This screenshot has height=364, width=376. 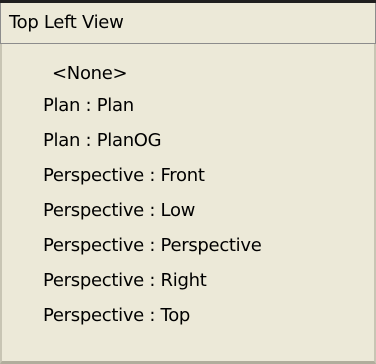 What do you see at coordinates (152, 245) in the screenshot?
I see `option-perspective-perspective-label: Perspective` at bounding box center [152, 245].